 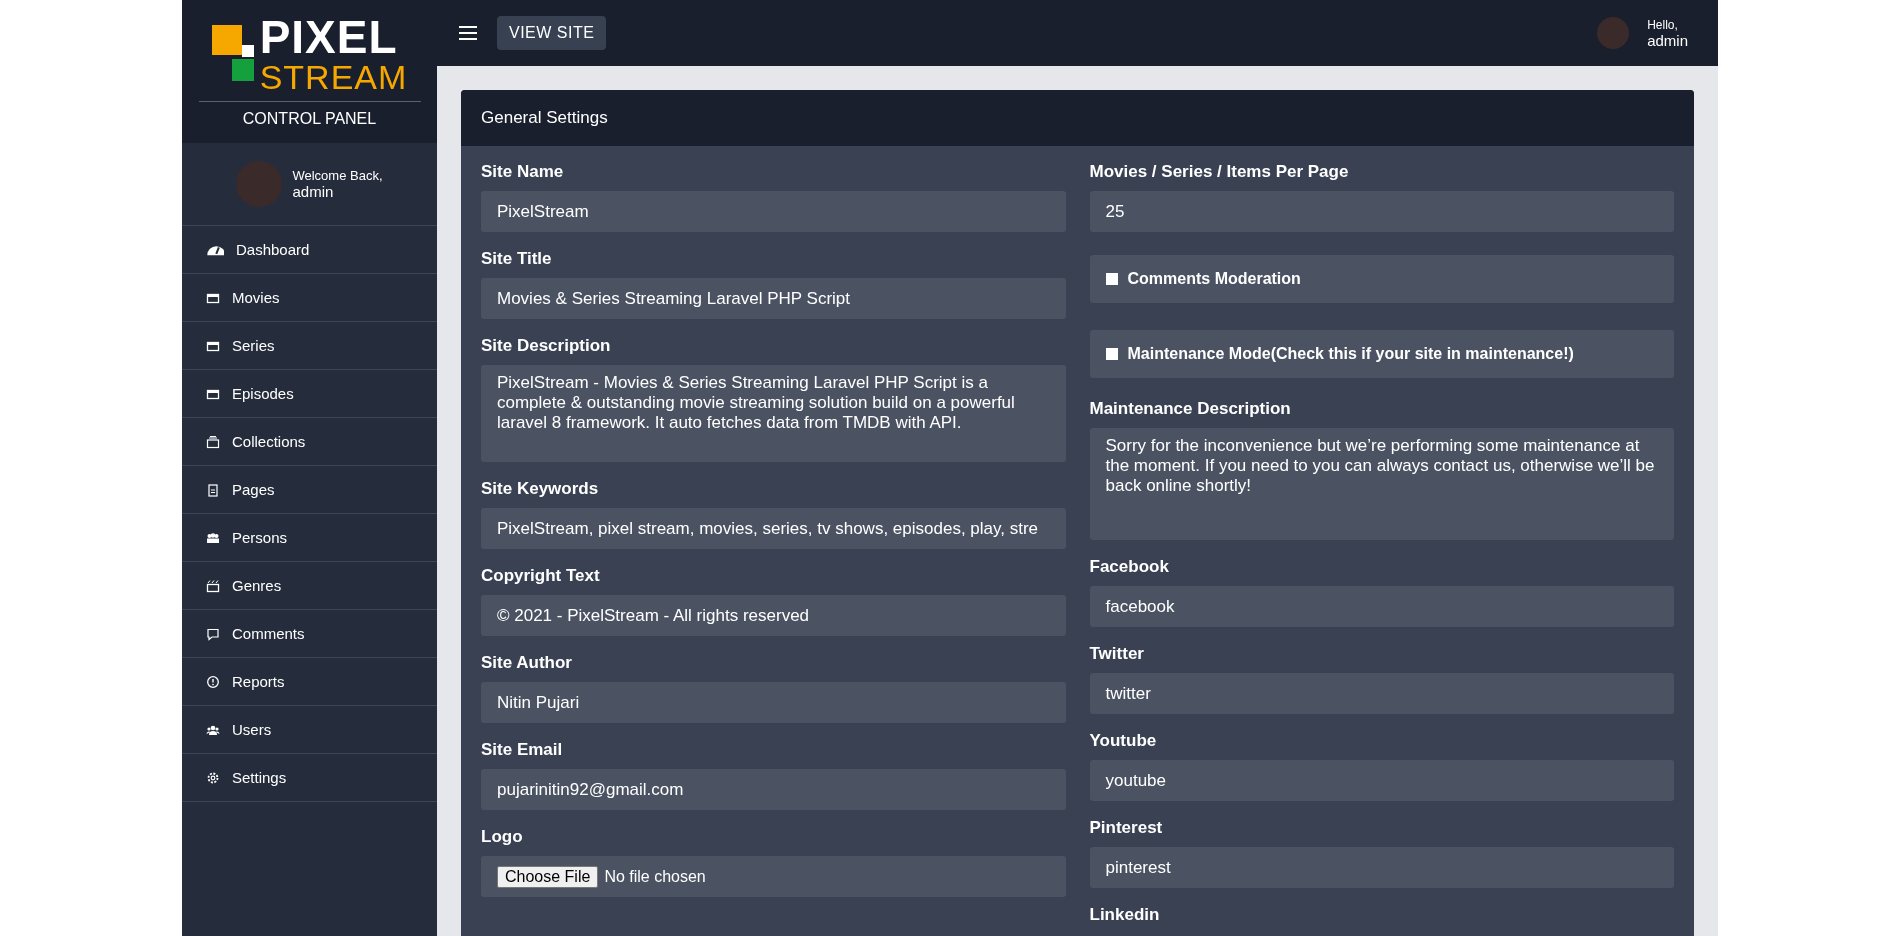 I want to click on field-label: Site Description, so click(x=546, y=346).